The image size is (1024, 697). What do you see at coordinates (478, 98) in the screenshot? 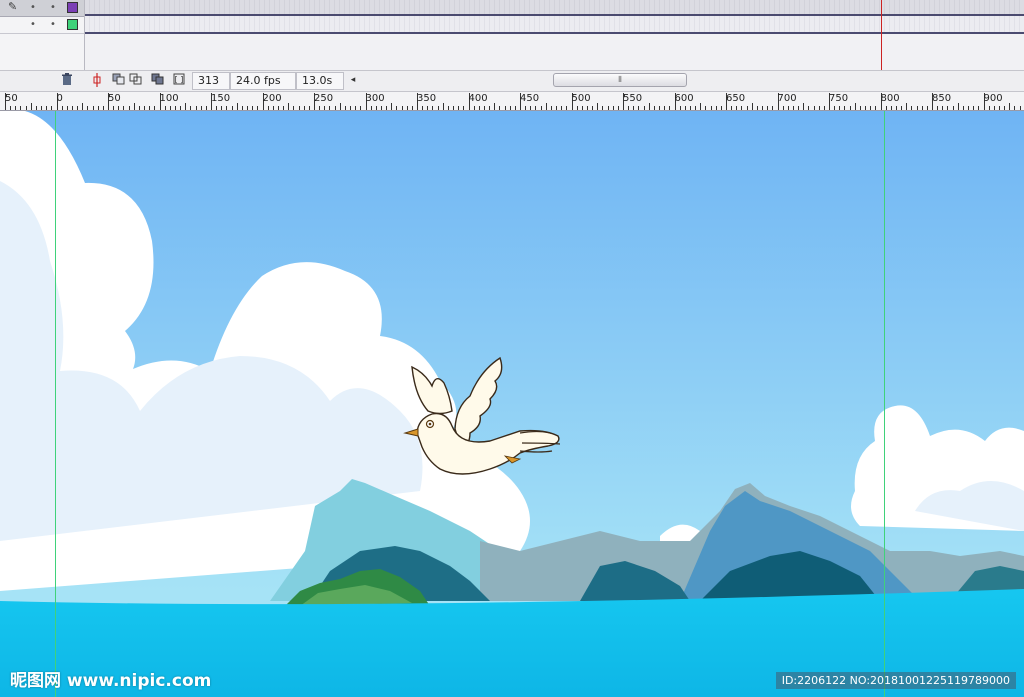
I see `ruler-label: 400` at bounding box center [478, 98].